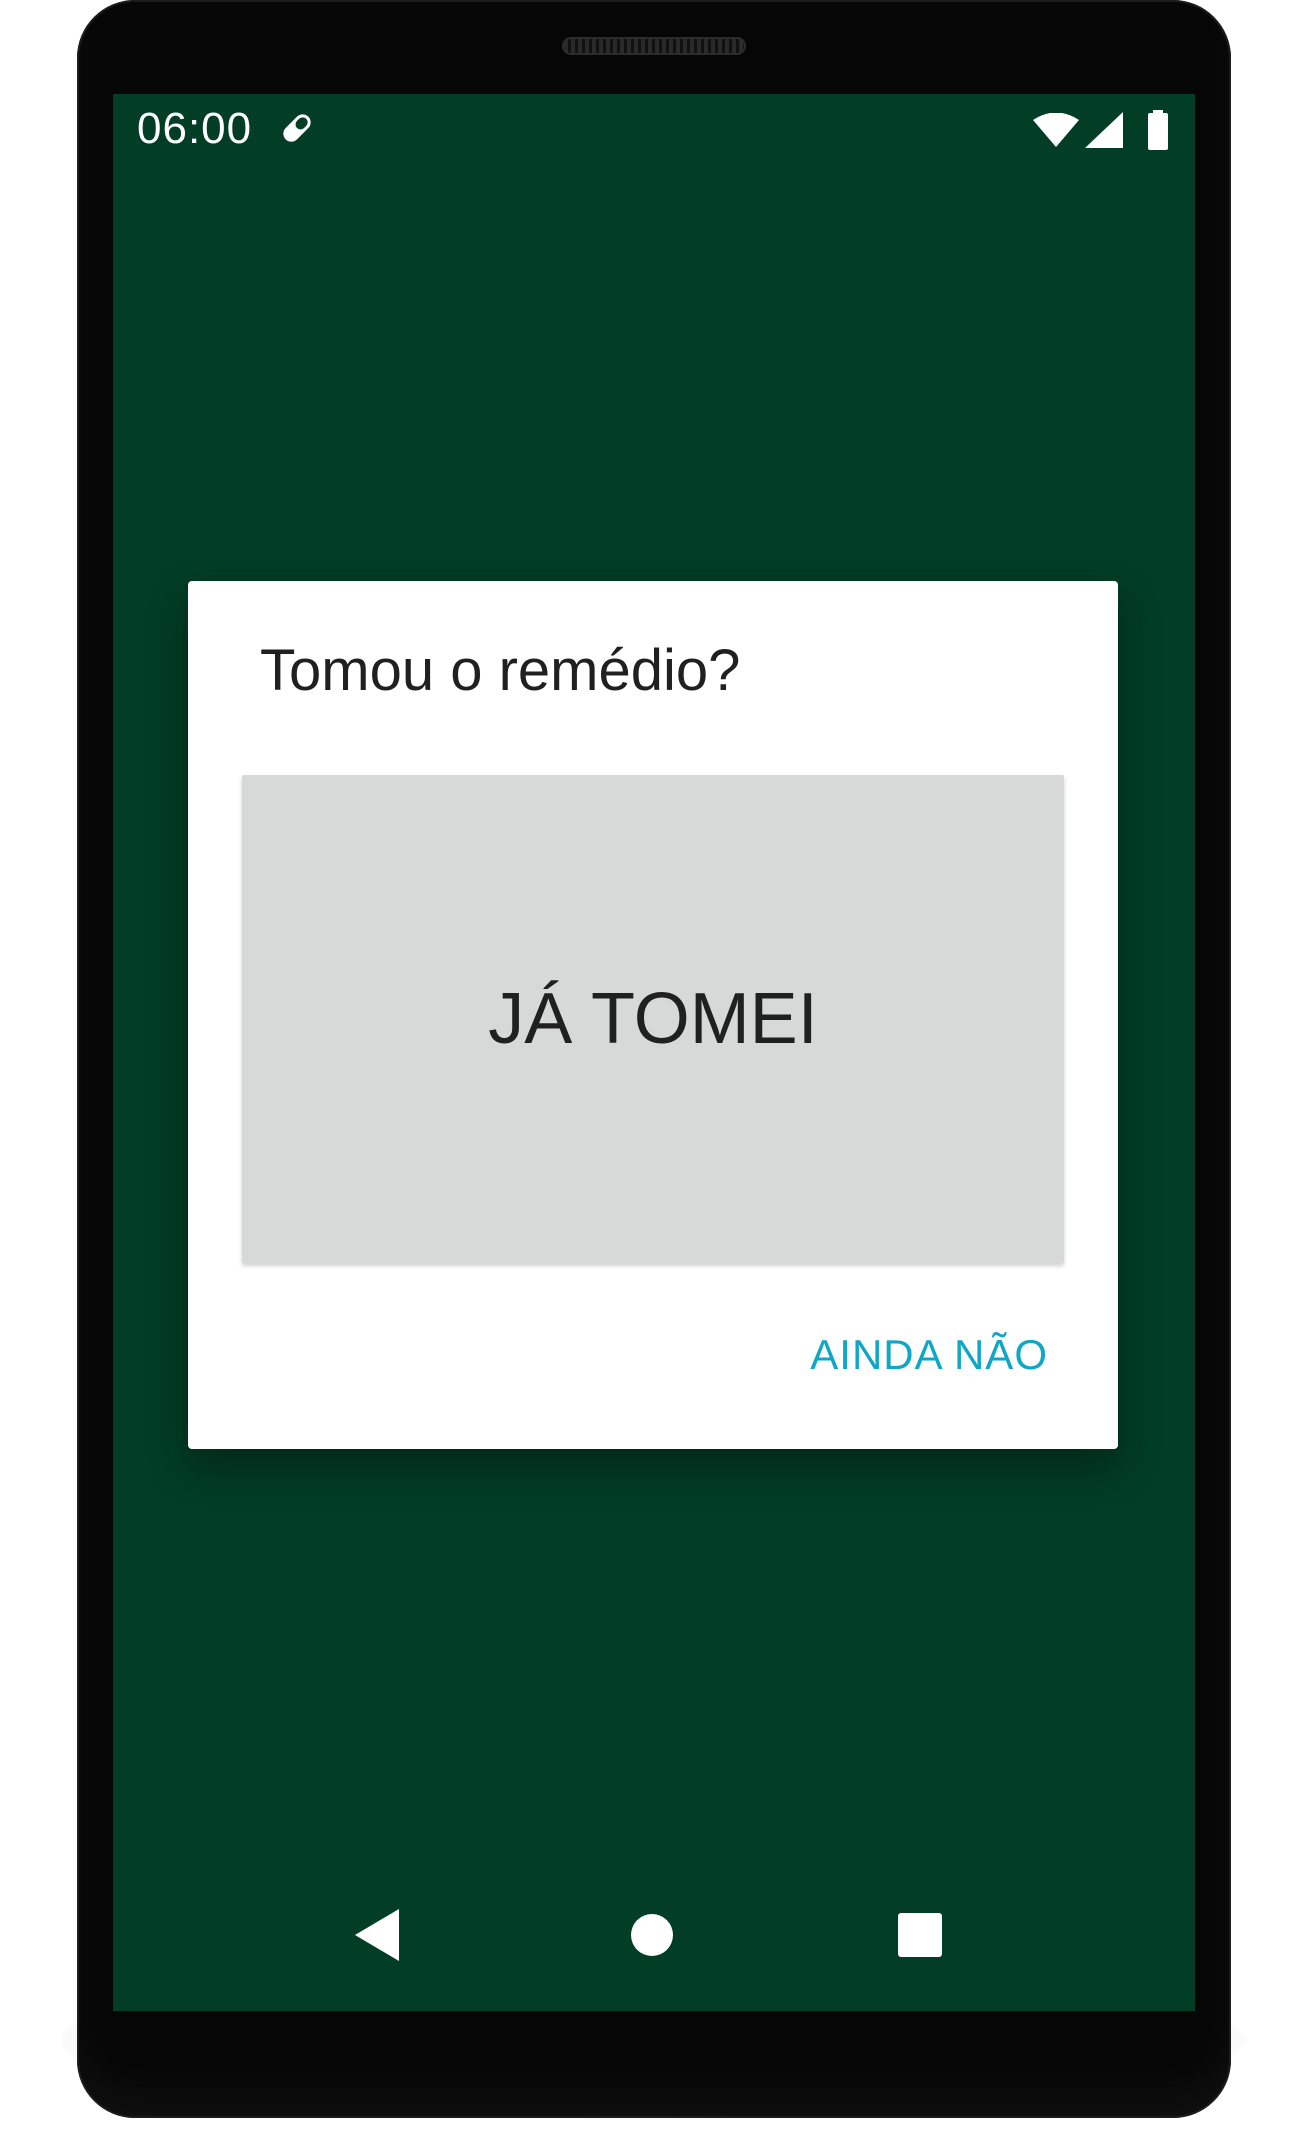 The height and width of the screenshot is (2130, 1305). Describe the element at coordinates (652, 1935) in the screenshot. I see `home-circle-icon` at that location.